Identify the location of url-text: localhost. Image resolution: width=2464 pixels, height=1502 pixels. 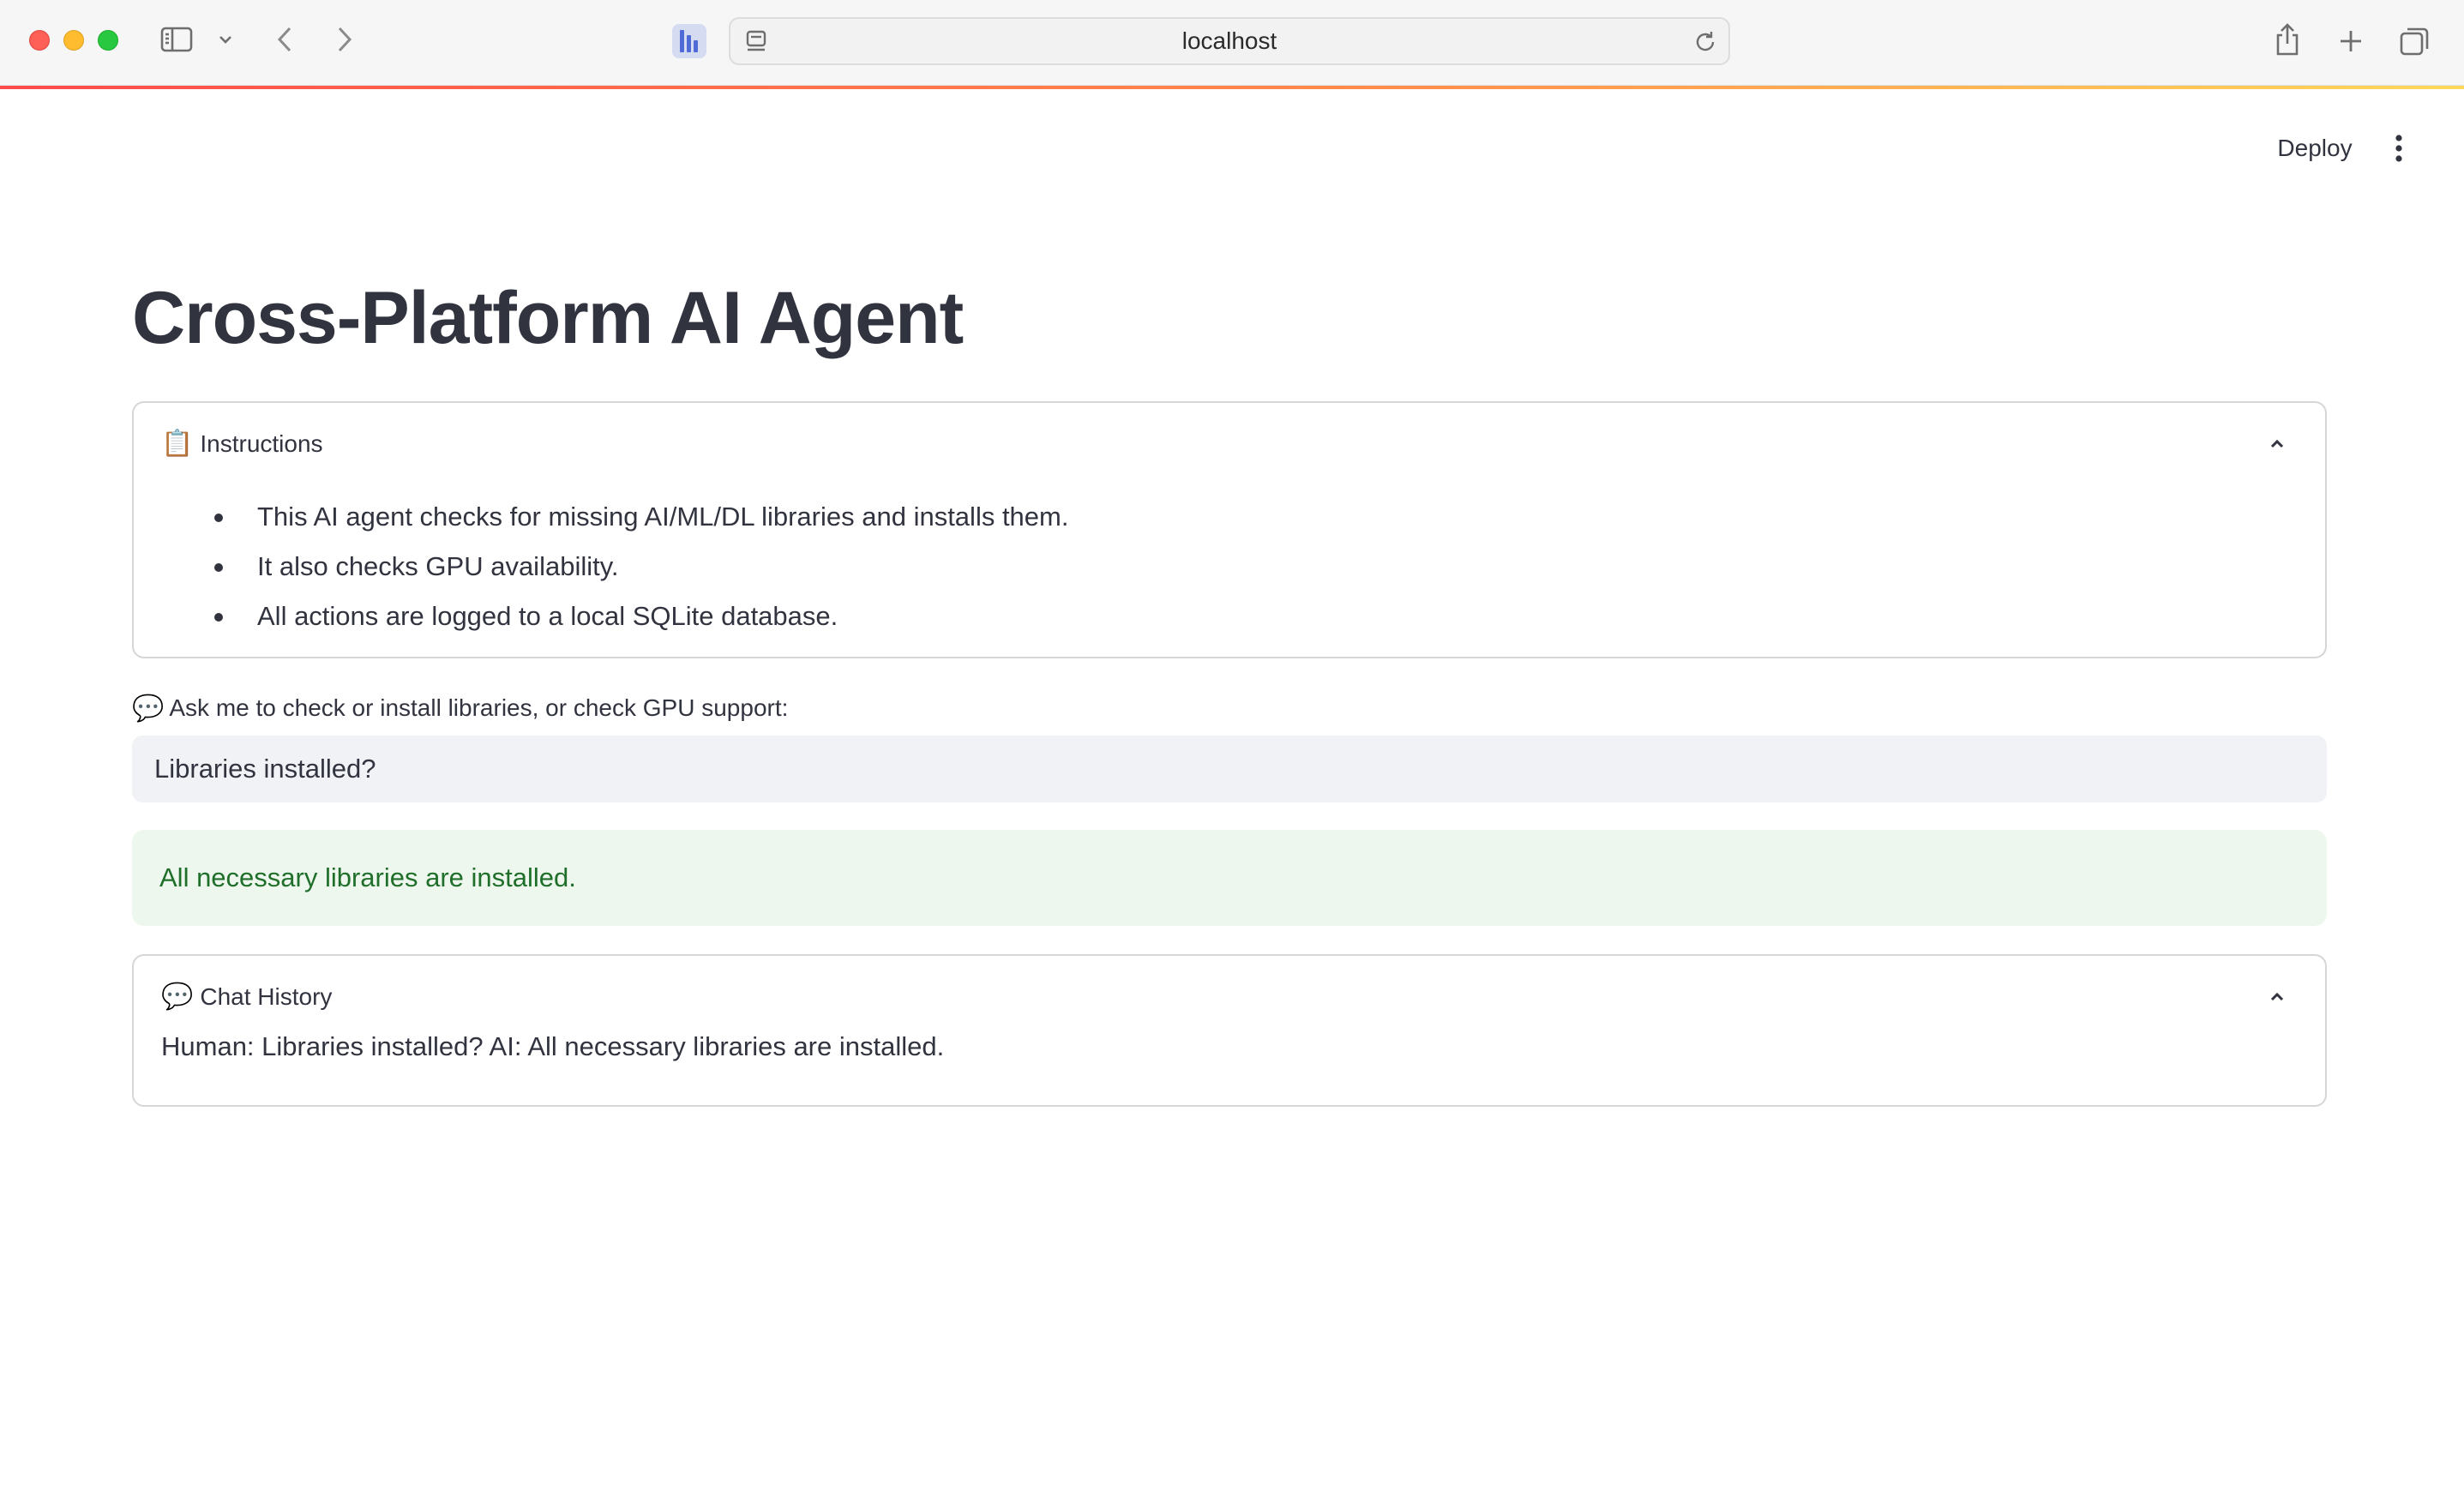
(1229, 40).